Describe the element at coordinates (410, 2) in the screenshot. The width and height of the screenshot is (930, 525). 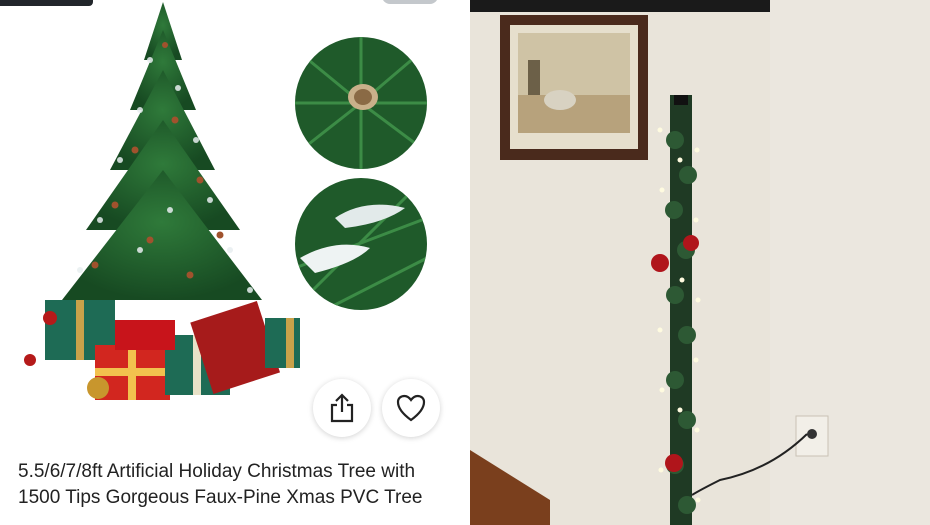
I see `top-pill-button` at that location.